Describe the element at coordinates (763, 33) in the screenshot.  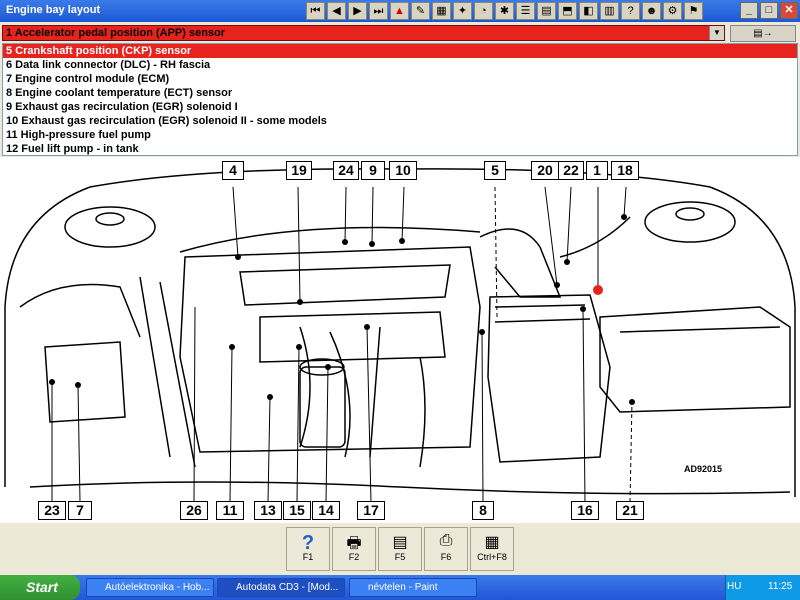
I see `export-button: ▤→` at that location.